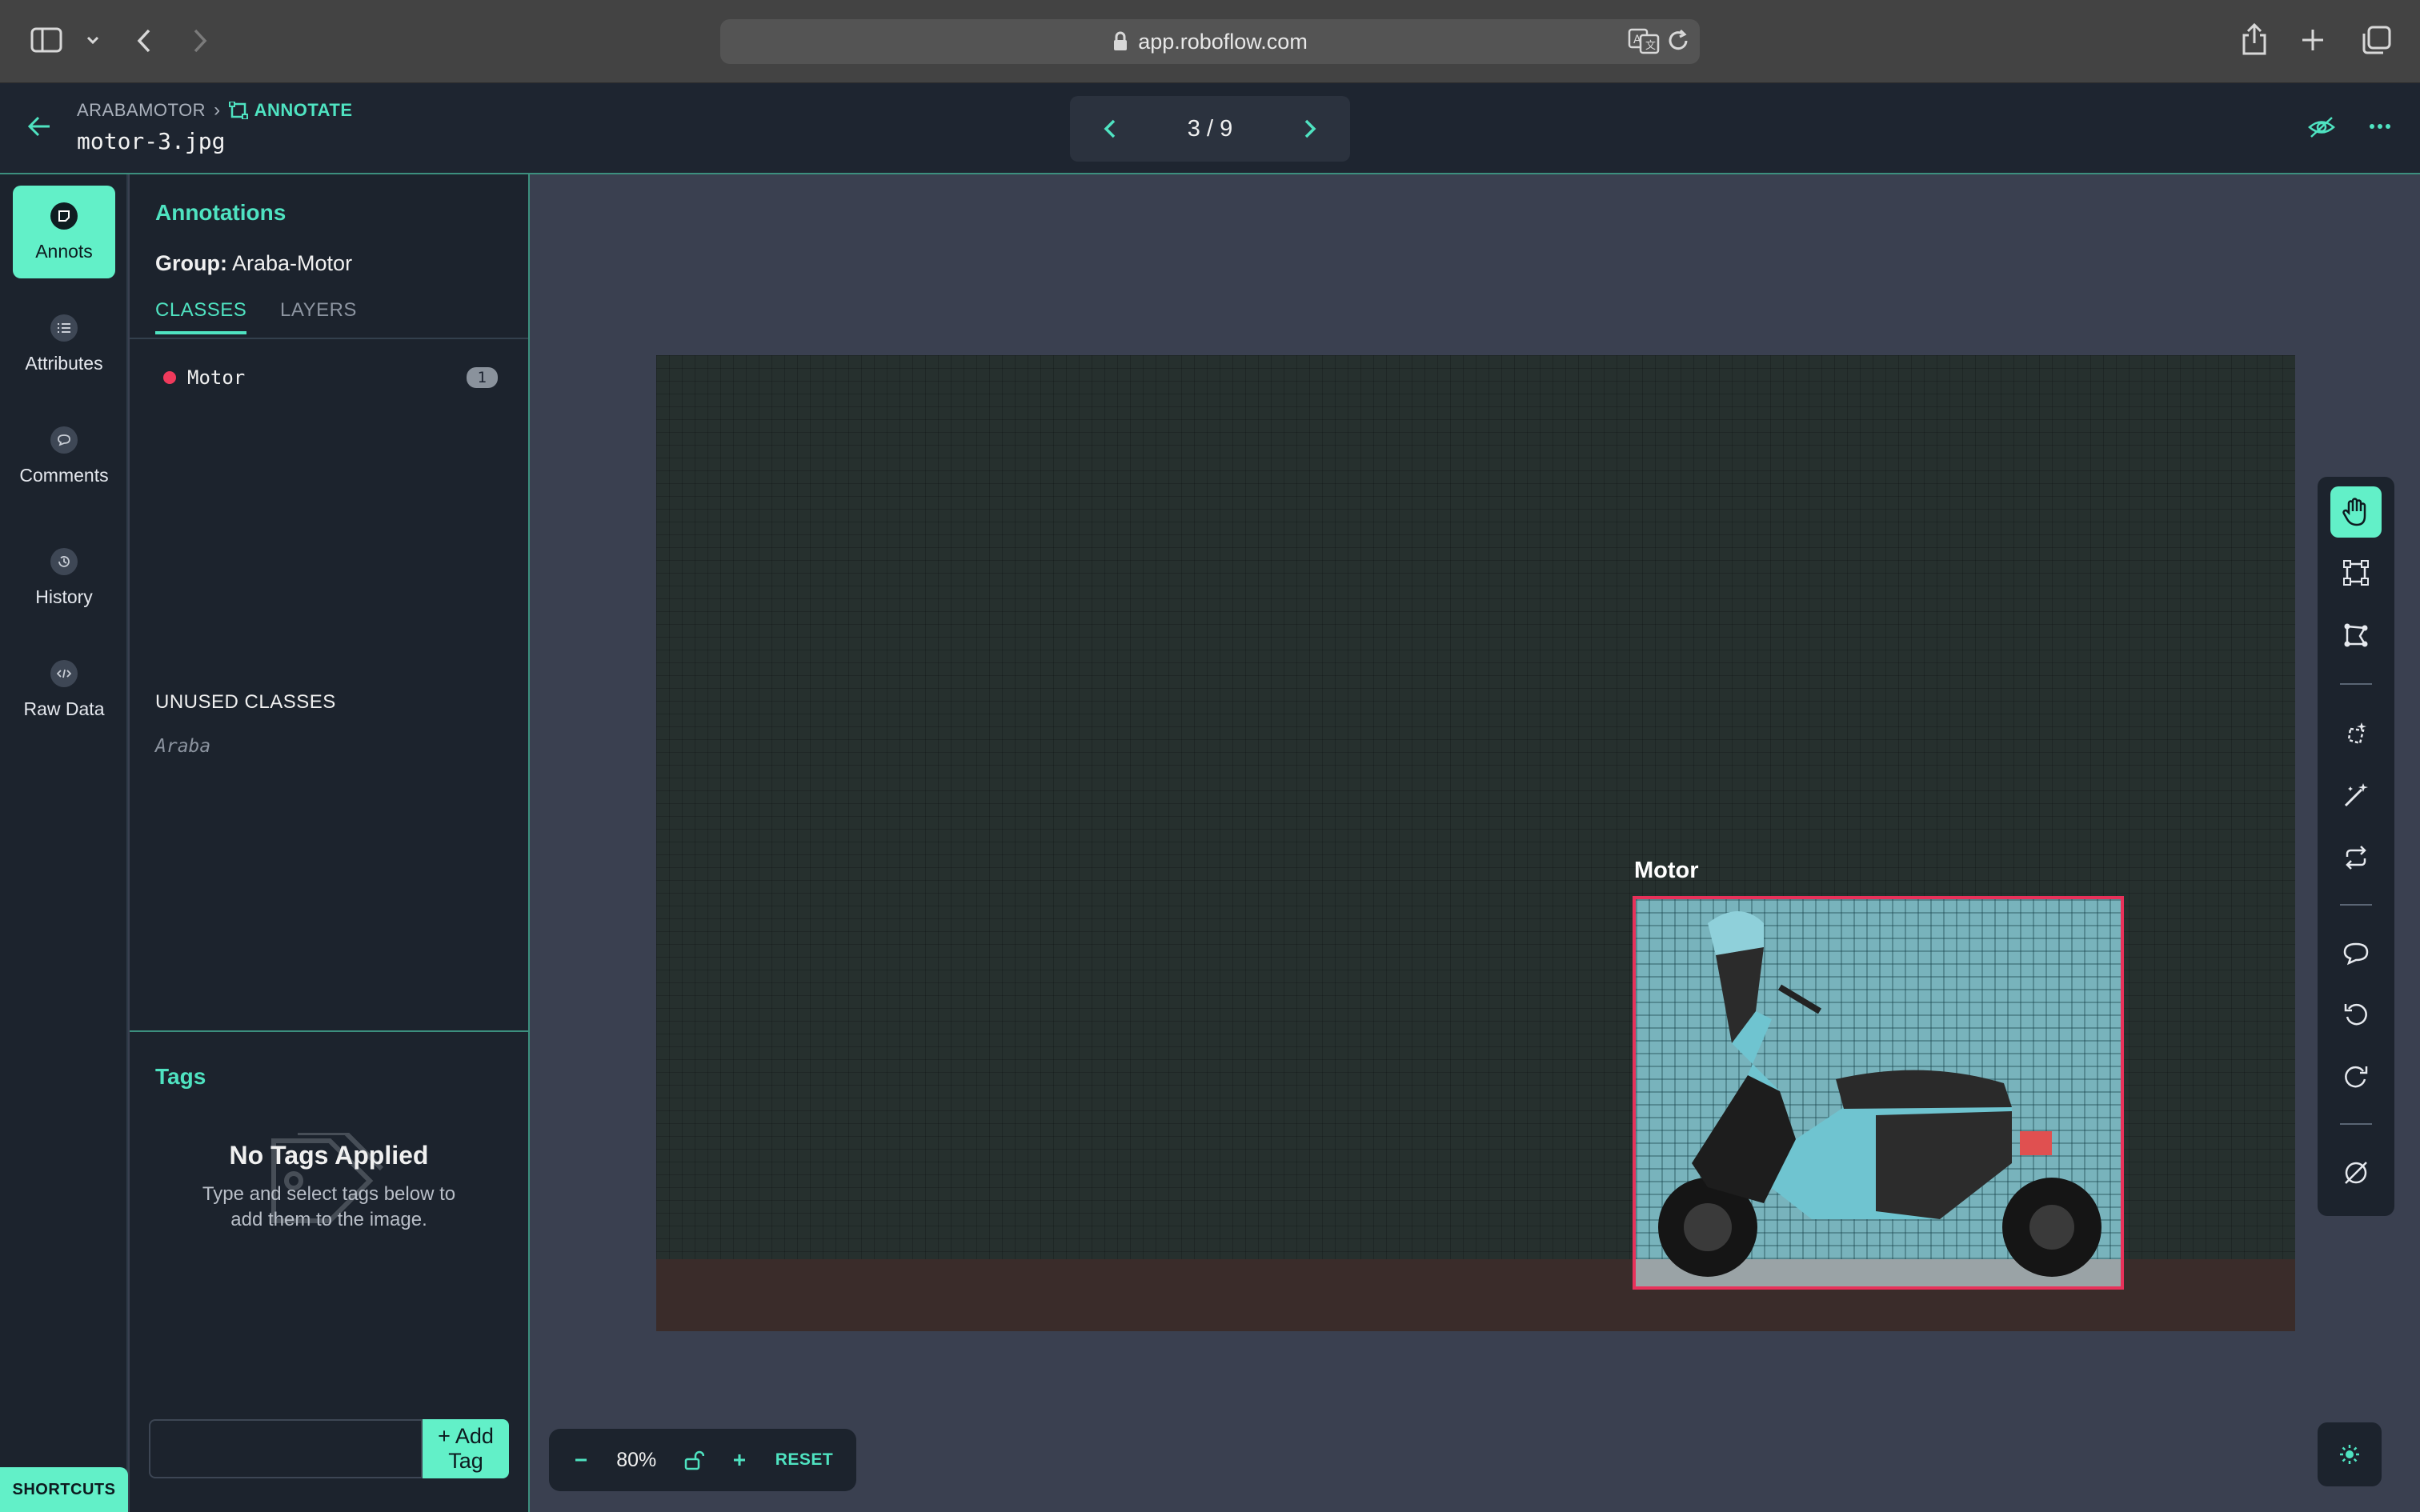 The height and width of the screenshot is (1512, 2420). Describe the element at coordinates (245, 702) in the screenshot. I see `unused-classes-title: UNUSED CLASSES` at that location.